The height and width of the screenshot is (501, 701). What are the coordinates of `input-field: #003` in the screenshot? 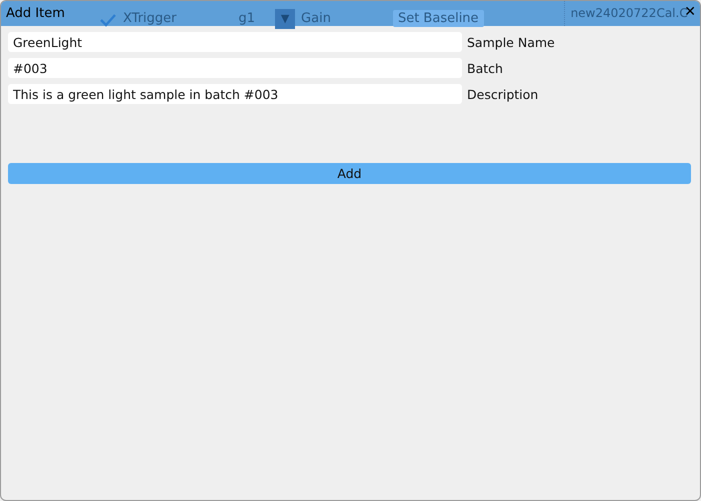 It's located at (235, 68).